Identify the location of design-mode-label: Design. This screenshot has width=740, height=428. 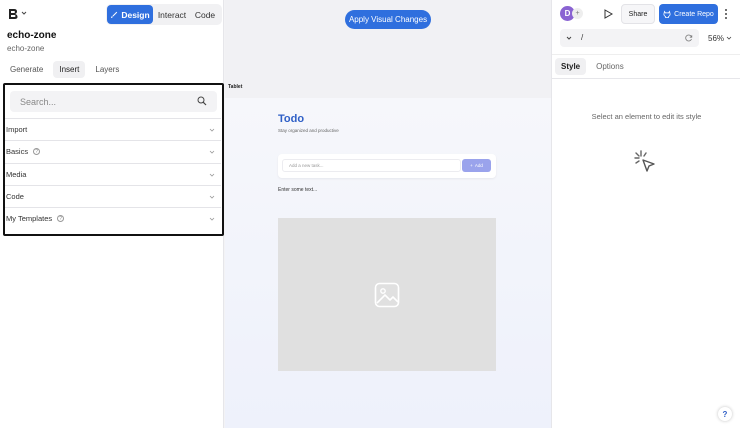
(135, 14).